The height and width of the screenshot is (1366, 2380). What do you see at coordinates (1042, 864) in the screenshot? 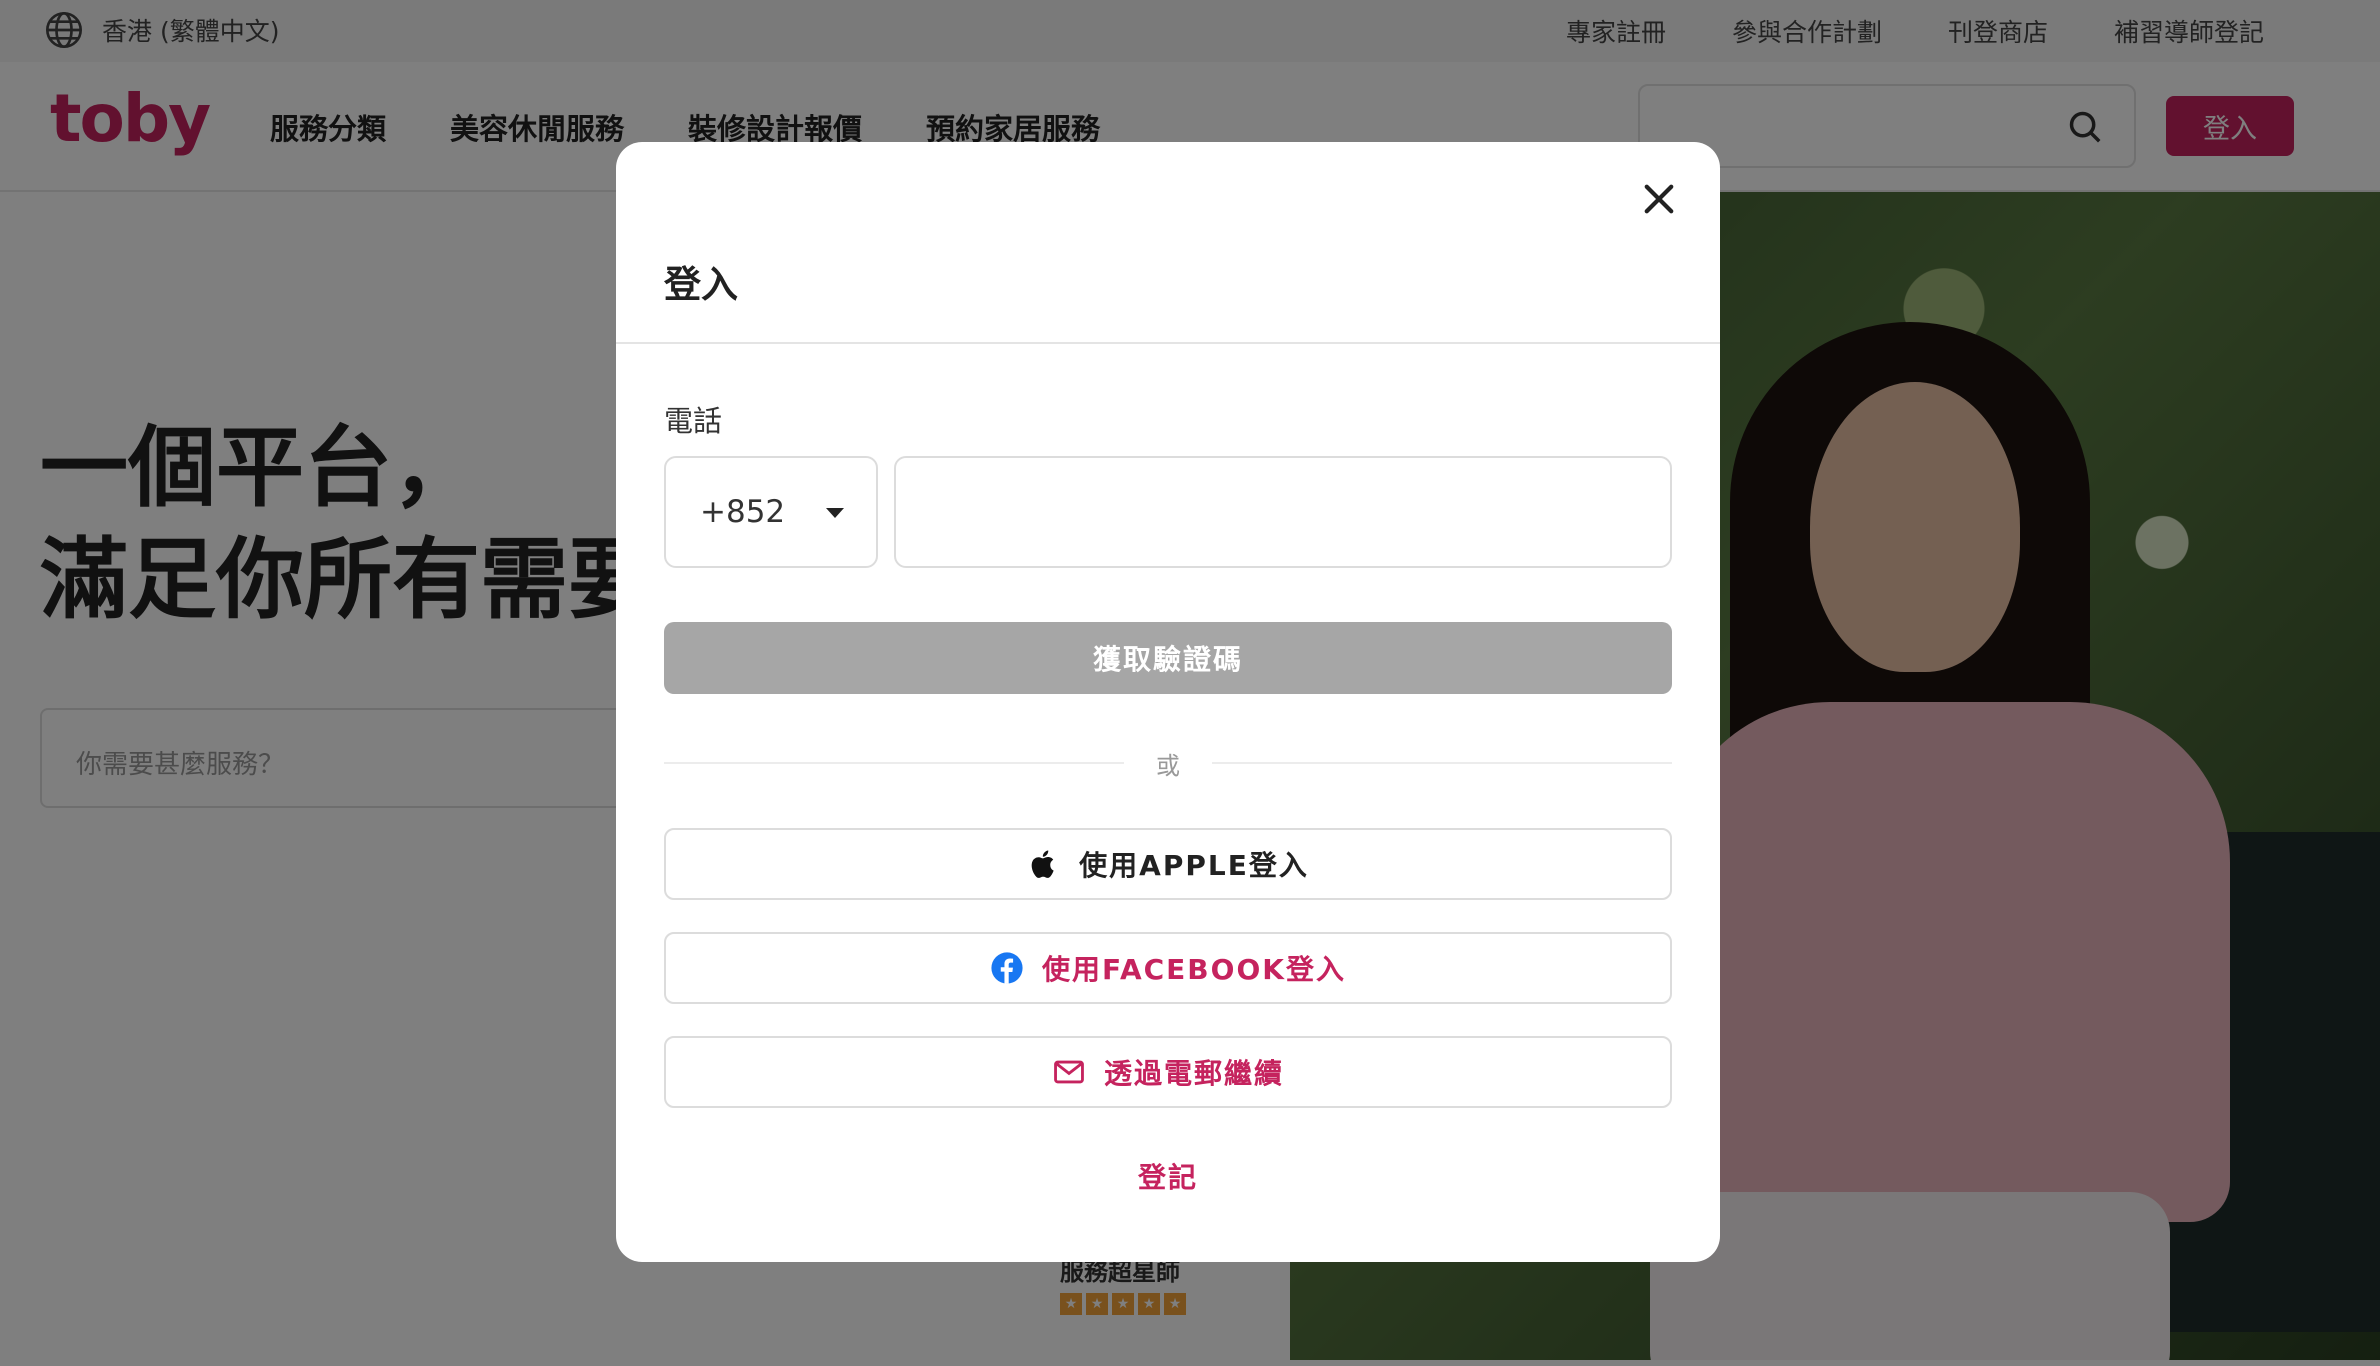
I see `apple-icon` at bounding box center [1042, 864].